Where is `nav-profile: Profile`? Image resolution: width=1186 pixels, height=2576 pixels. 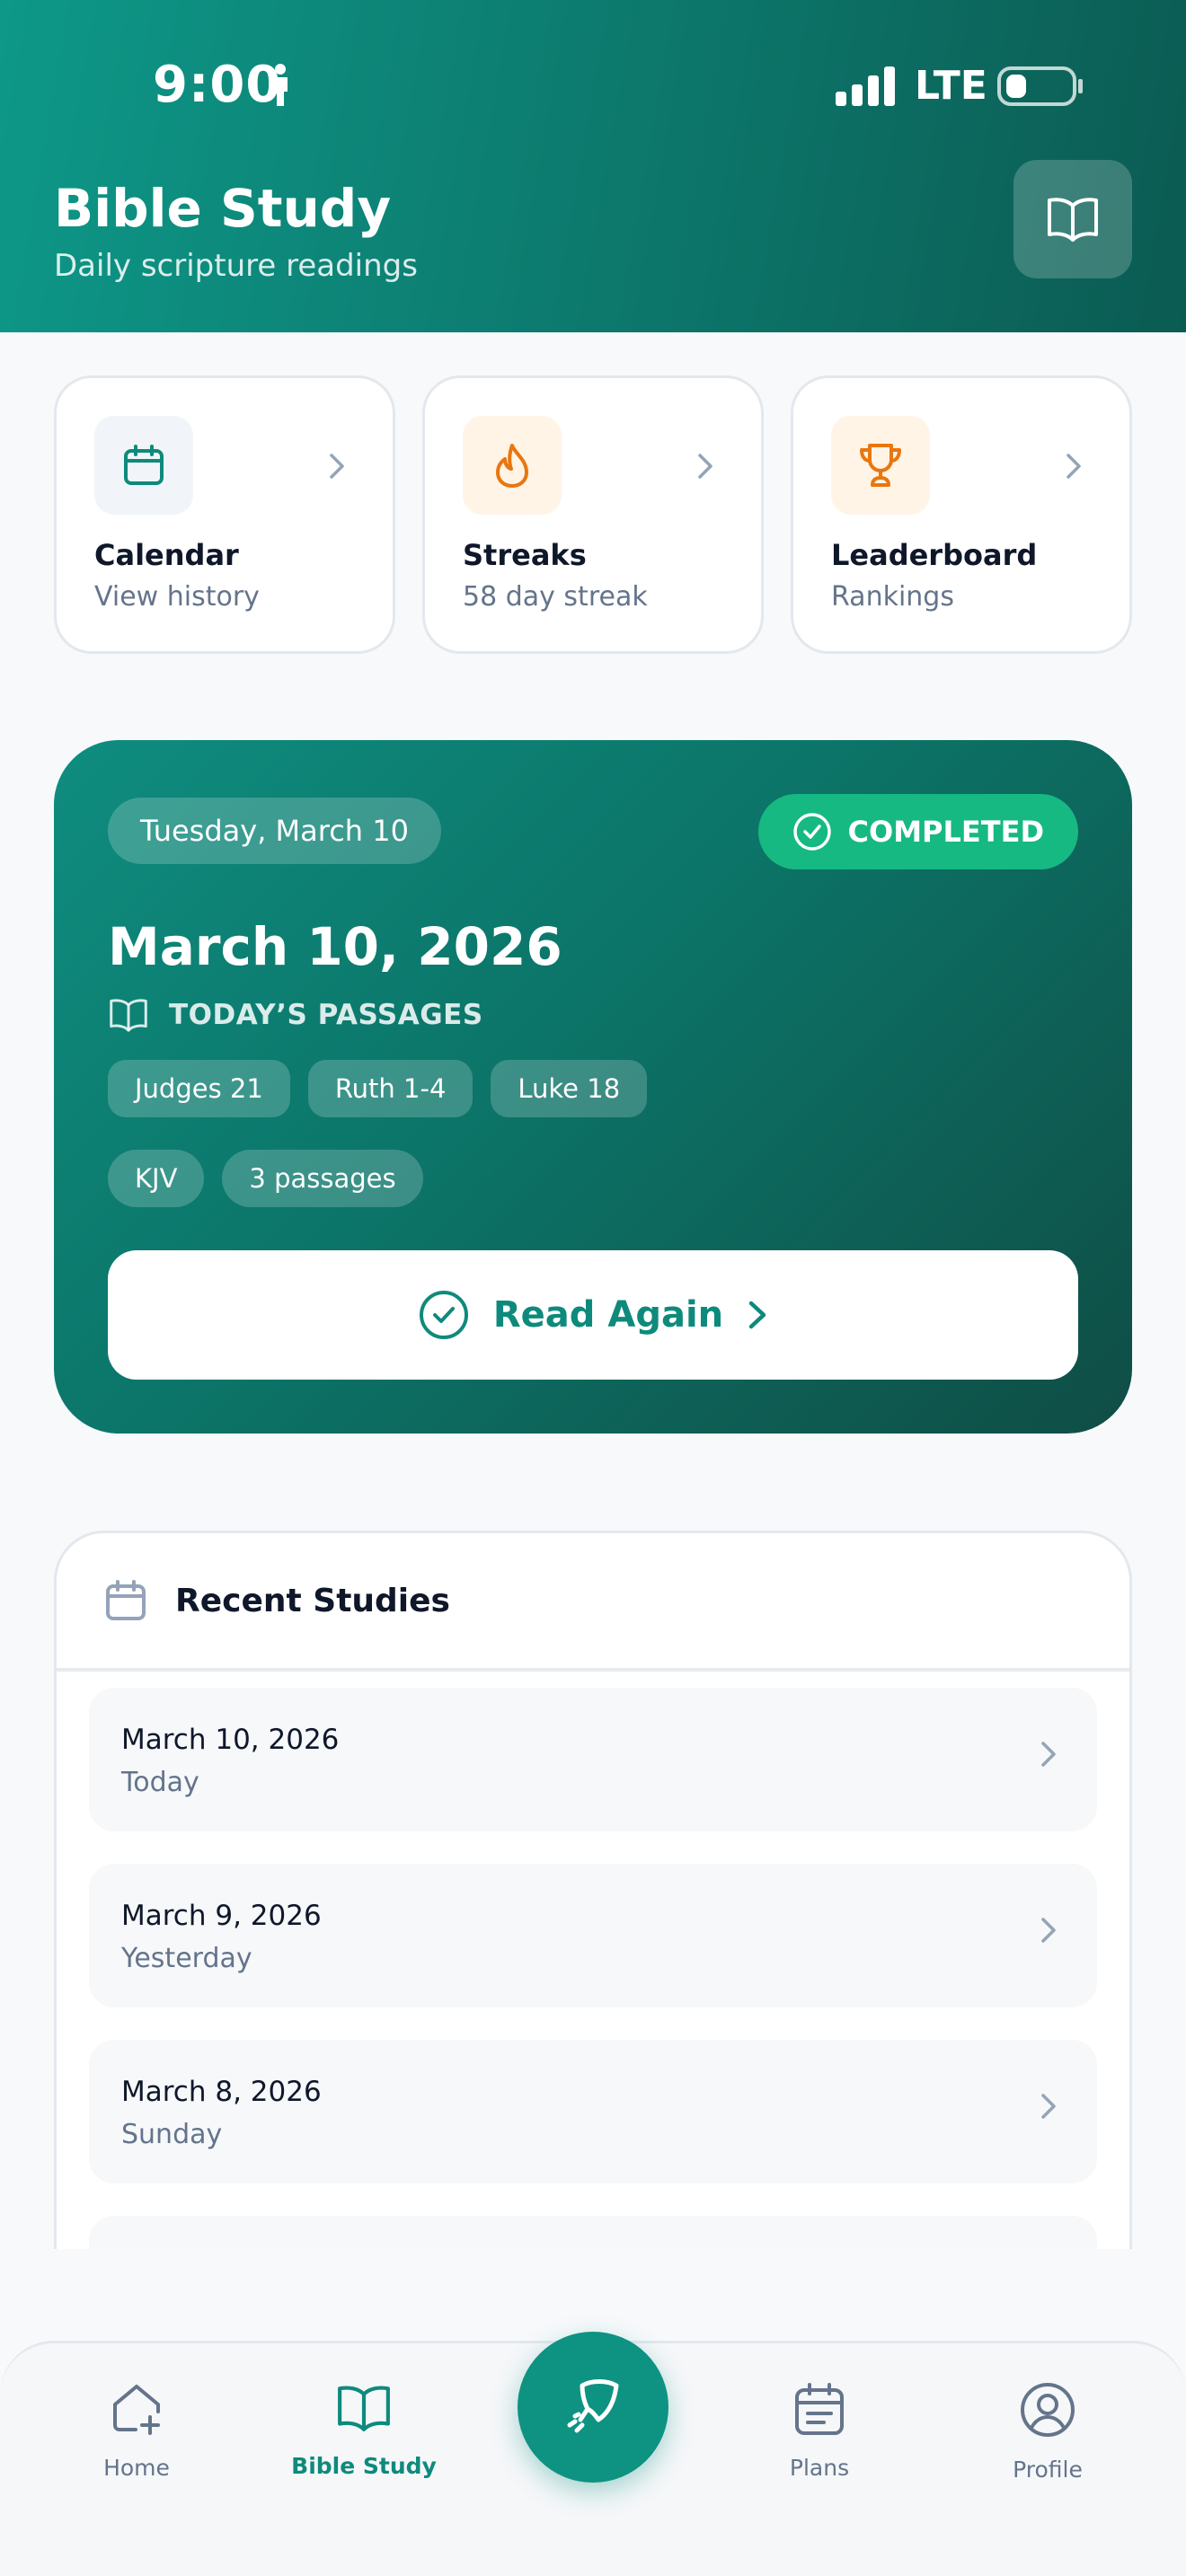
nav-profile: Profile is located at coordinates (1047, 2432).